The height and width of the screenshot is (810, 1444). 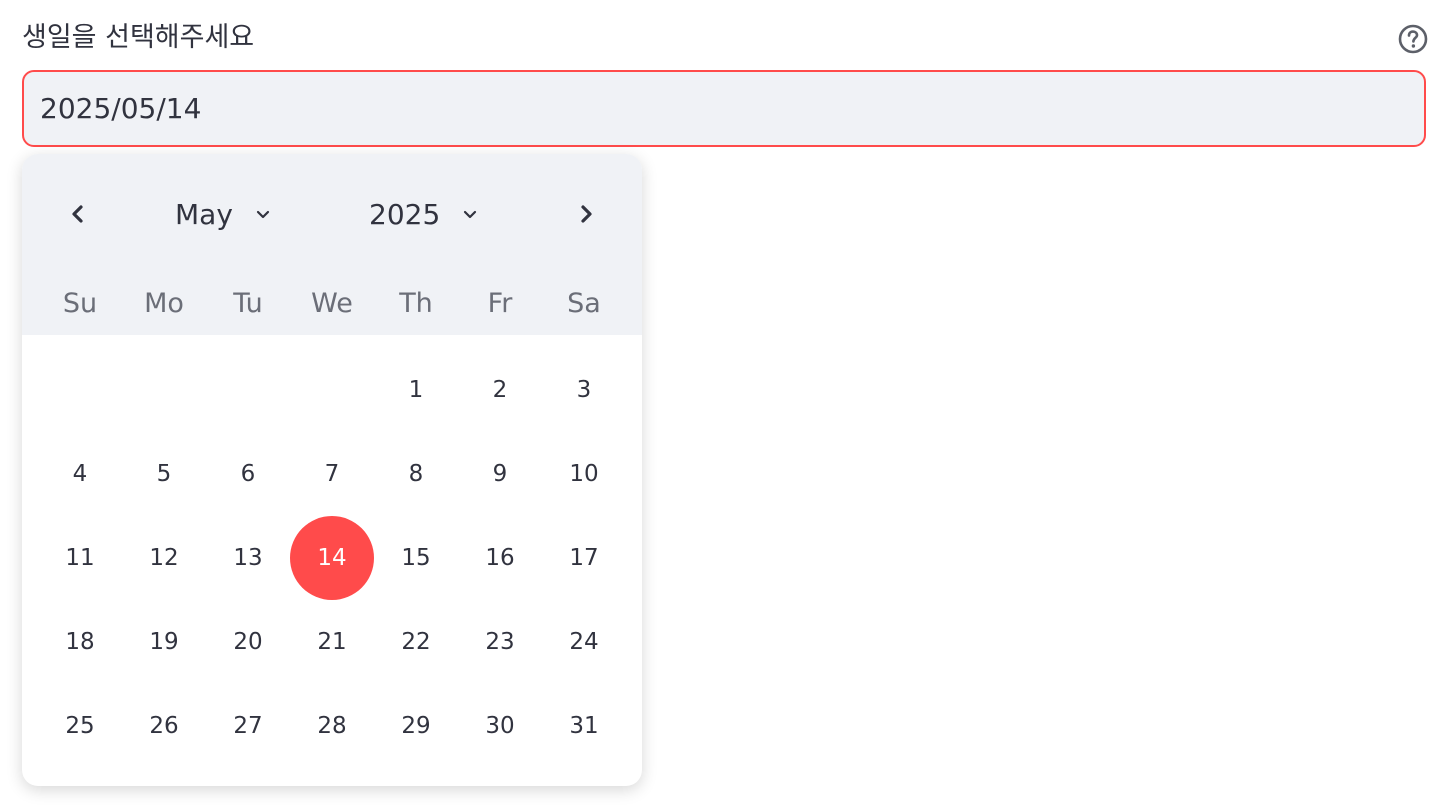 What do you see at coordinates (416, 558) in the screenshot?
I see `day-cell: 15` at bounding box center [416, 558].